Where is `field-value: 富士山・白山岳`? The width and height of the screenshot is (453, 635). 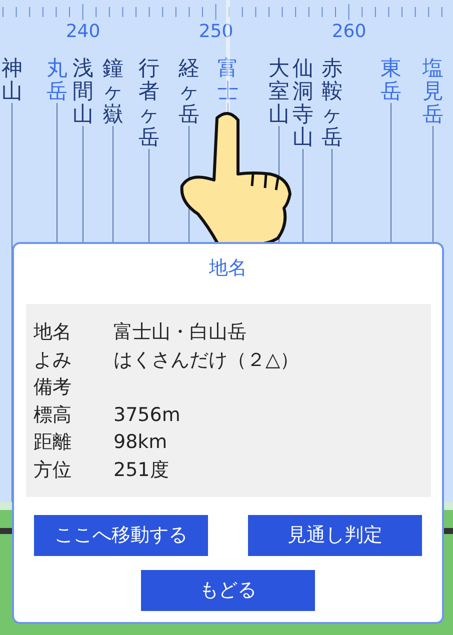 field-value: 富士山・白山岳 is located at coordinates (180, 332).